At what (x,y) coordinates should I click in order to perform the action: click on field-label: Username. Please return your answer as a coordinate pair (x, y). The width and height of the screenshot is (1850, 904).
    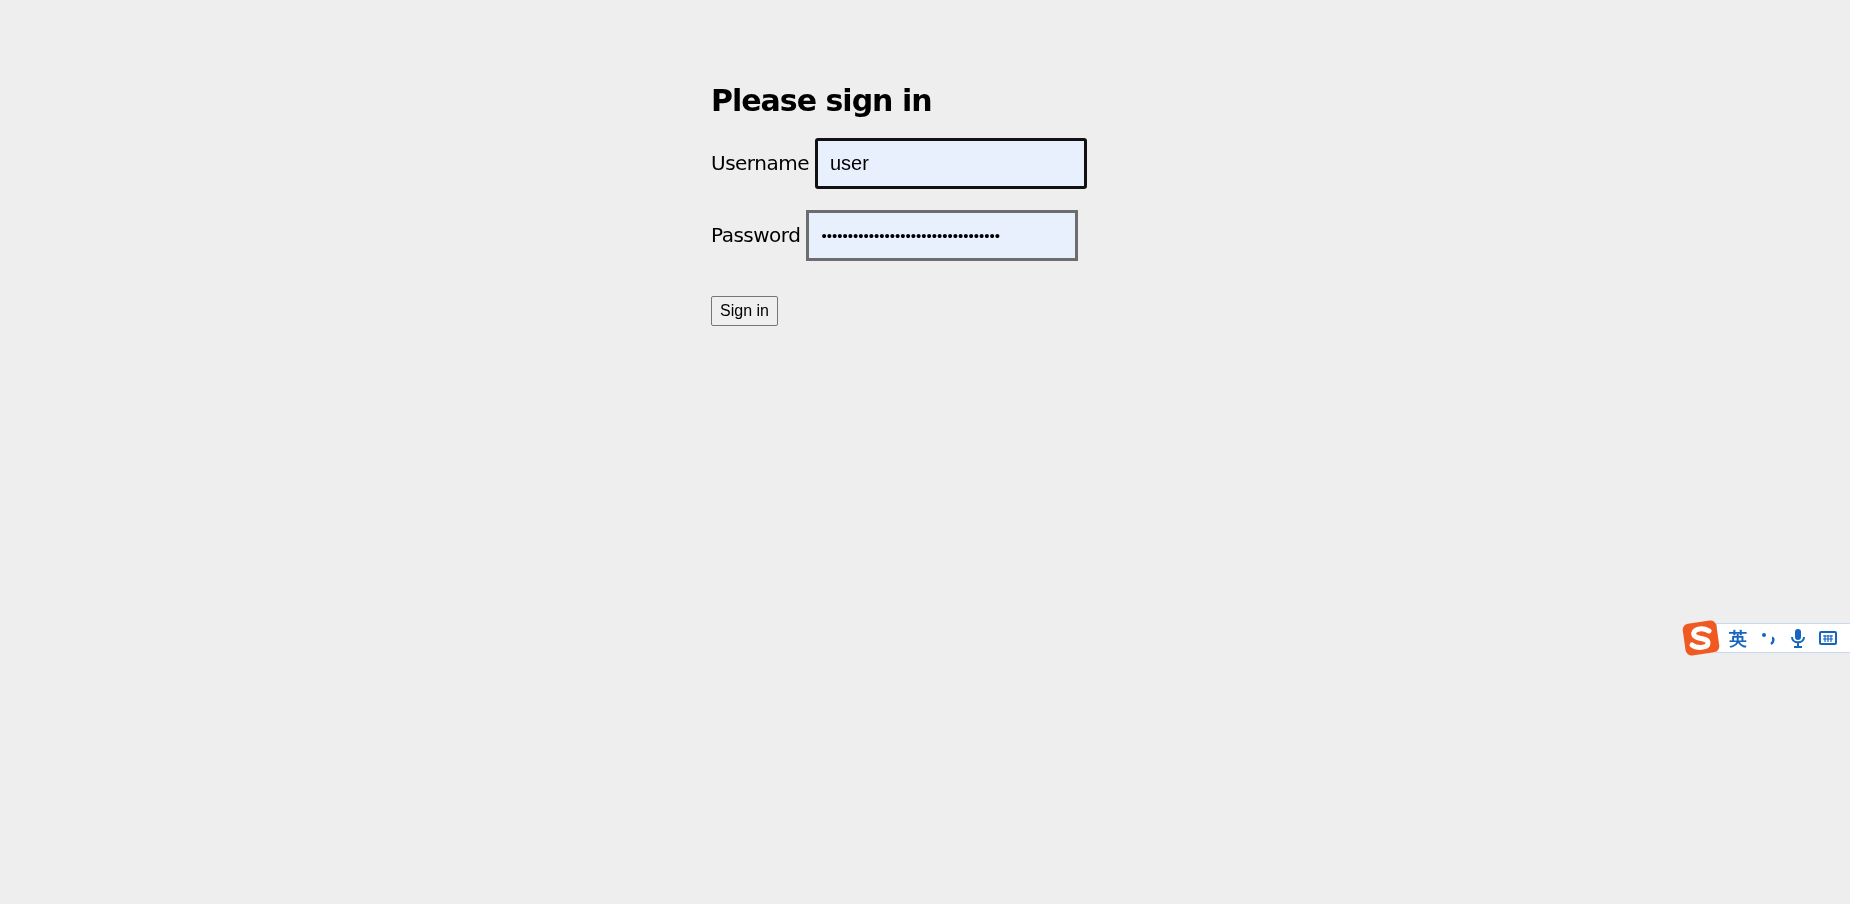
    Looking at the image, I should click on (760, 163).